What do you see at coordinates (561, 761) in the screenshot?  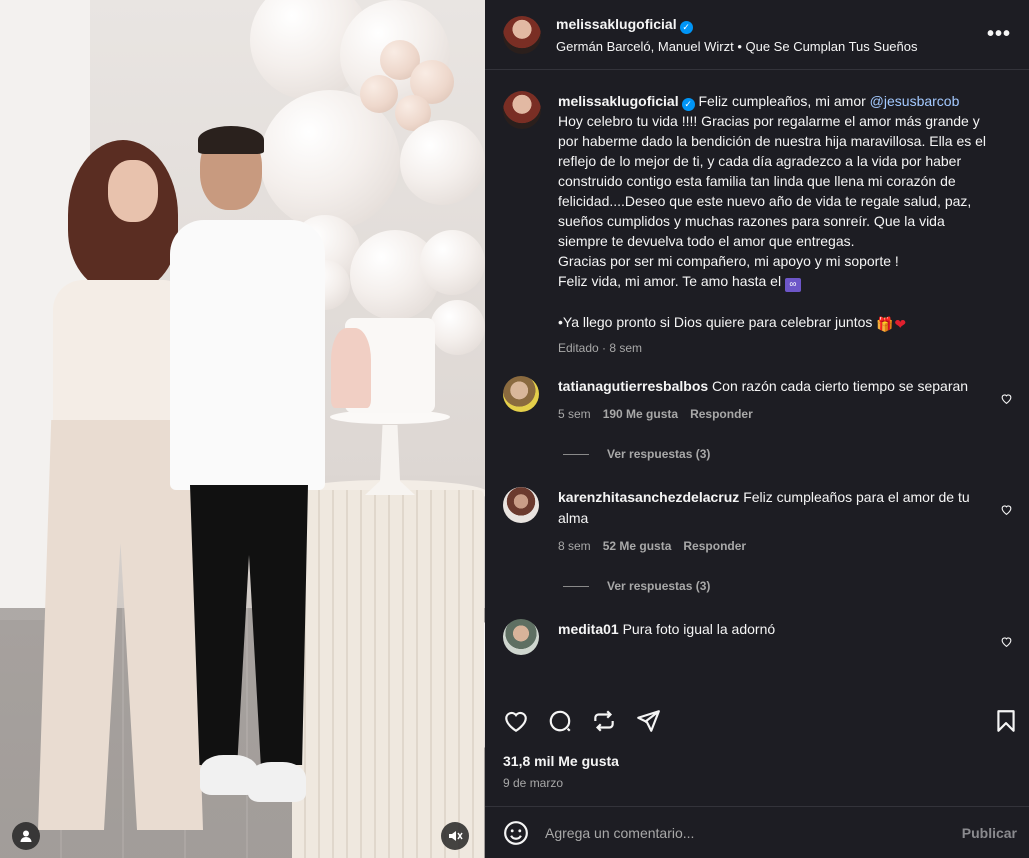 I see `likes-count: 31,8 mil Me gusta` at bounding box center [561, 761].